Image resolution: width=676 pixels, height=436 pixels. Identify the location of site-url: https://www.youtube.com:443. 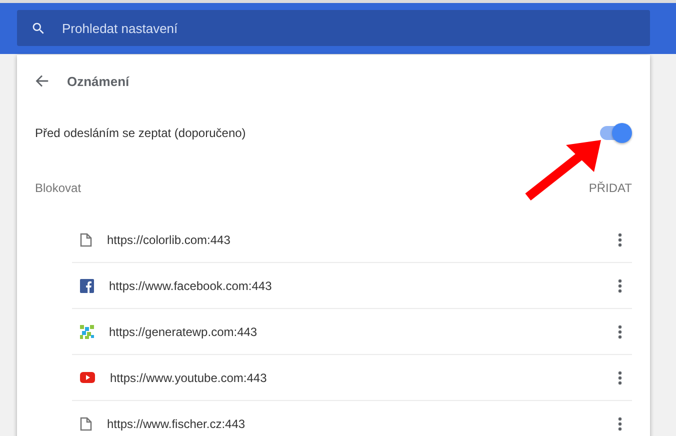
(189, 377).